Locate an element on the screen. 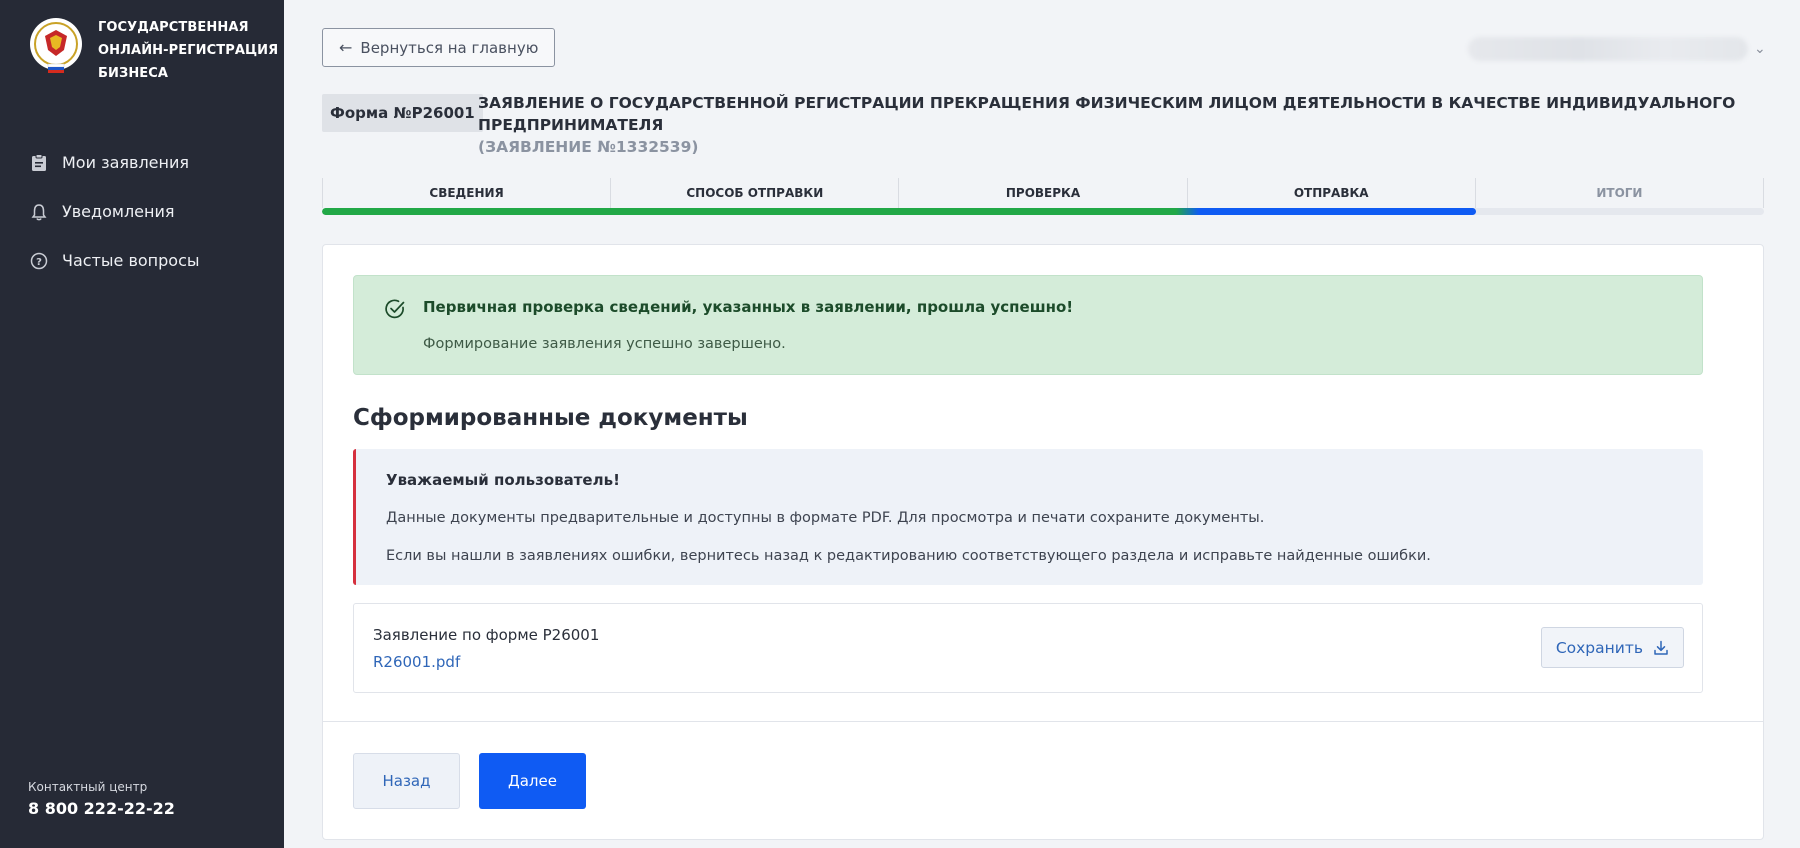 The image size is (1800, 848). stepper-progress-bar is located at coordinates (1043, 211).